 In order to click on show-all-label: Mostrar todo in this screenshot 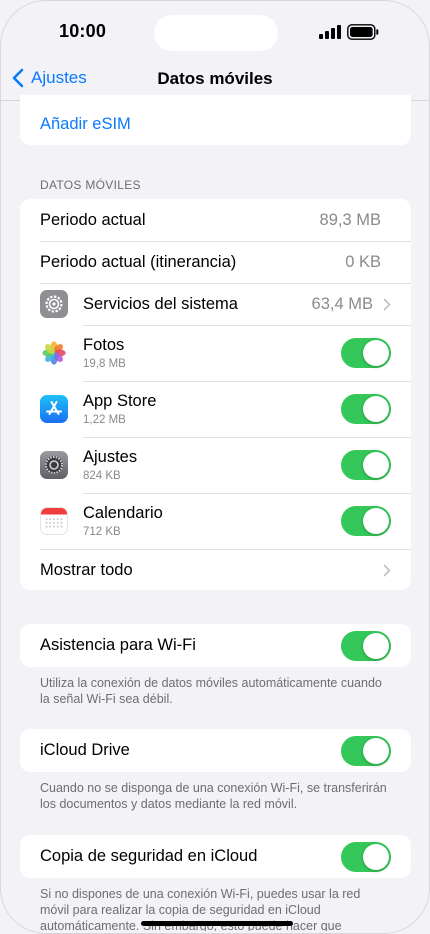, I will do `click(86, 570)`.